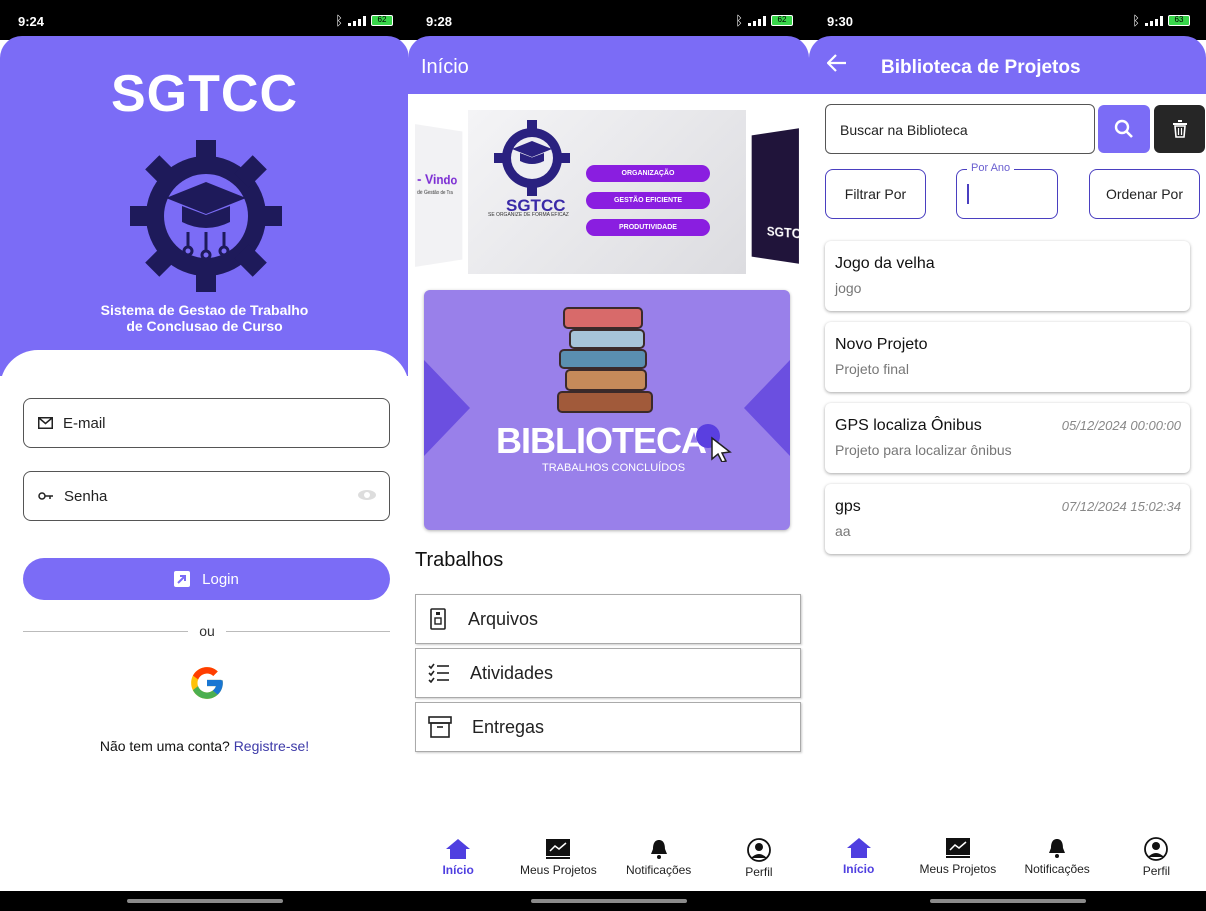  What do you see at coordinates (271, 746) in the screenshot?
I see `register-link: Registre-se!` at bounding box center [271, 746].